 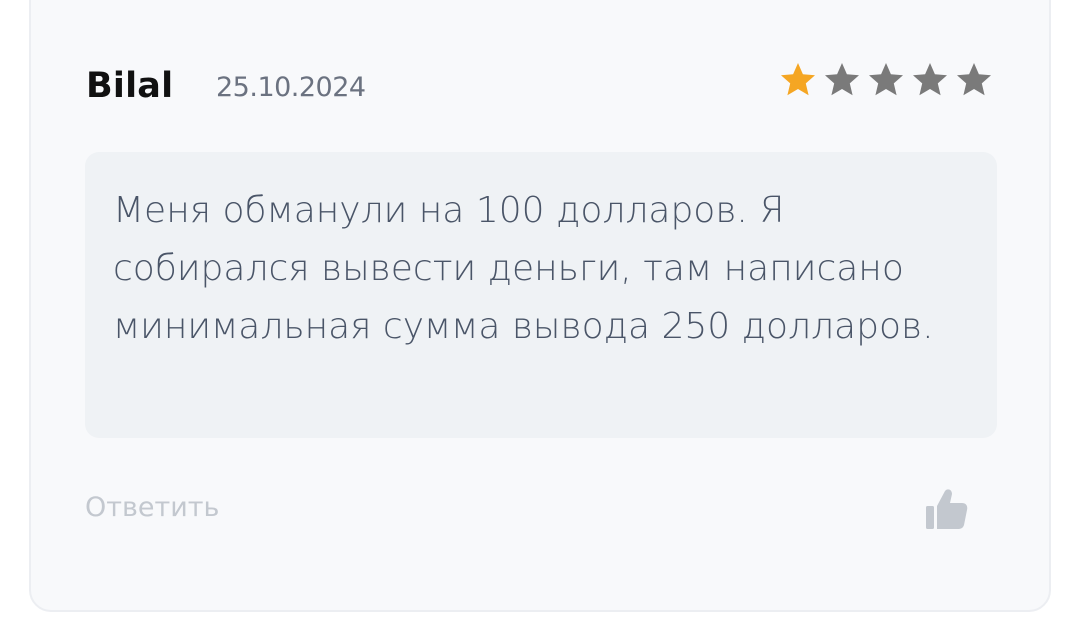 What do you see at coordinates (130, 86) in the screenshot?
I see `review-author: Bilal` at bounding box center [130, 86].